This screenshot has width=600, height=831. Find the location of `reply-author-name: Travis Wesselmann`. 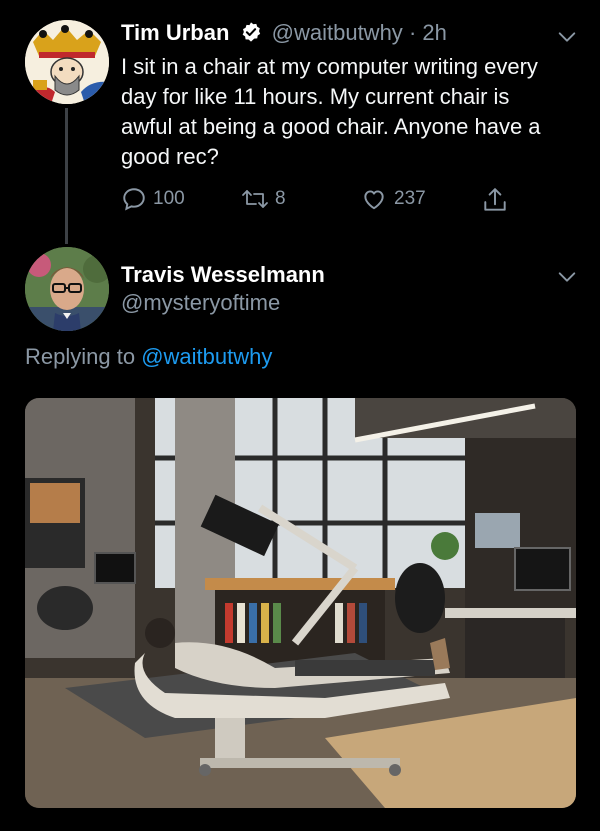

reply-author-name: Travis Wesselmann is located at coordinates (223, 275).